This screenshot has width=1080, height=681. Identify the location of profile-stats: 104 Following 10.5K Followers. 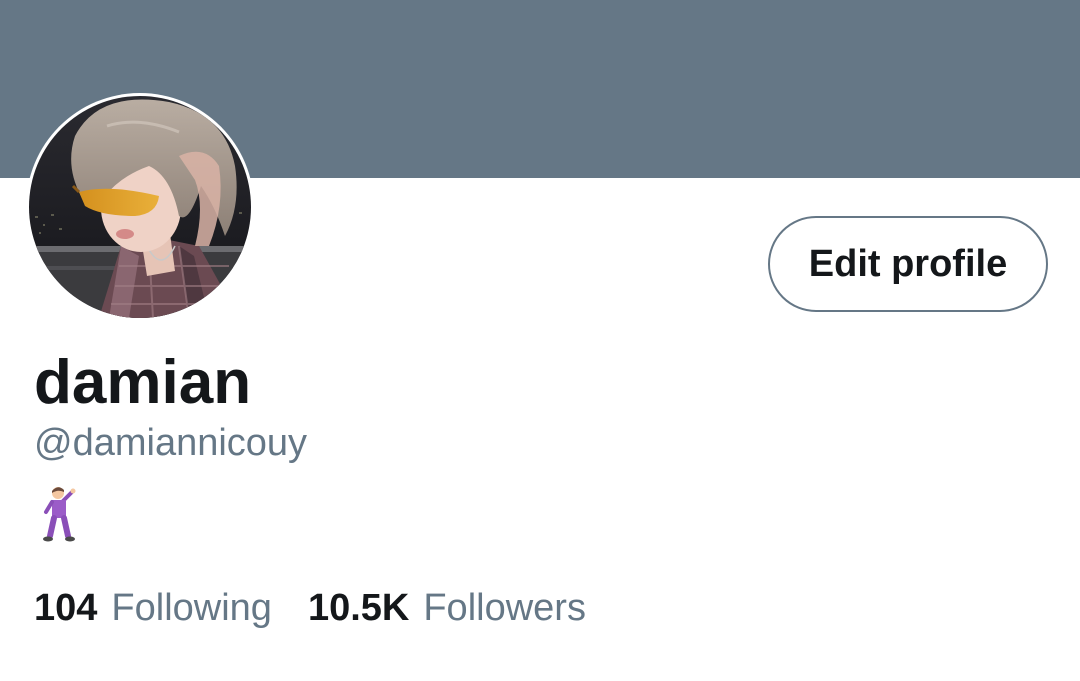
(310, 608).